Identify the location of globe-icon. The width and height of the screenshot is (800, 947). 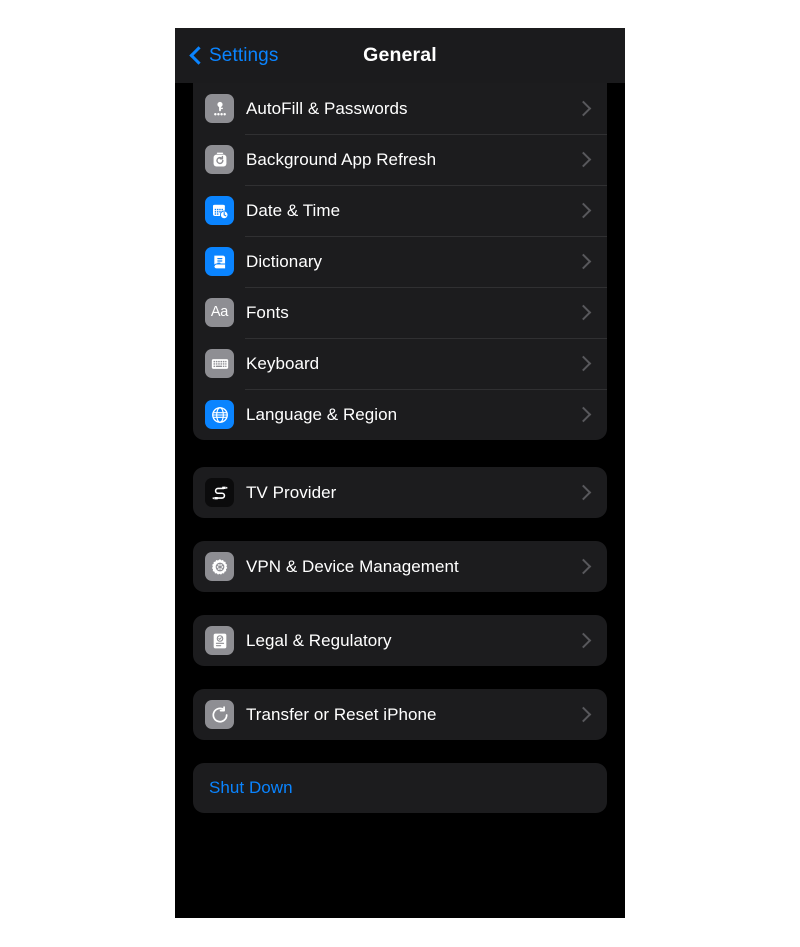
(219, 414).